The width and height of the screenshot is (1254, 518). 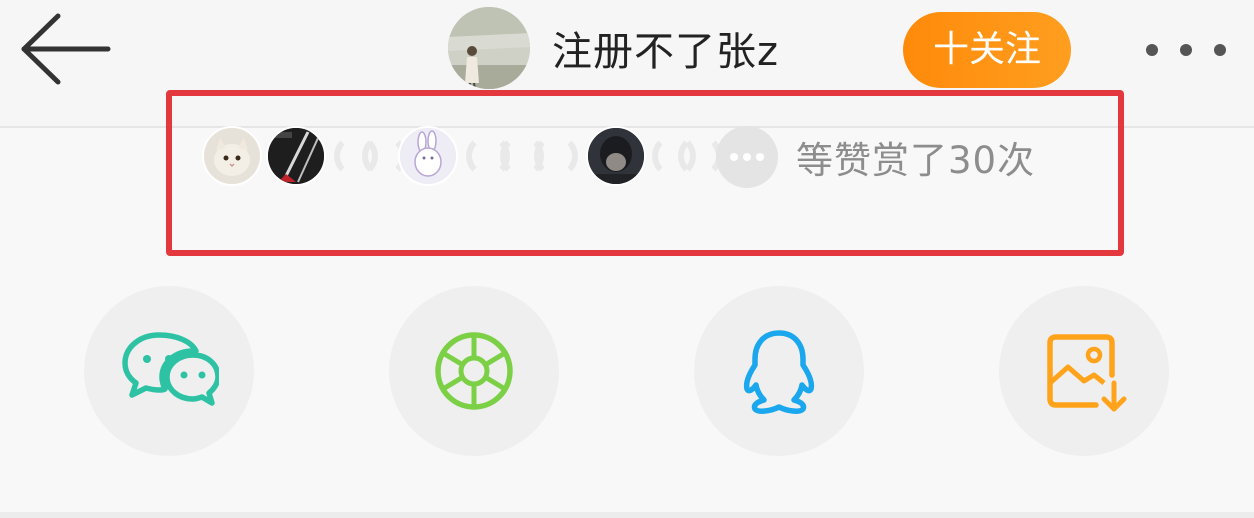 I want to click on share-qq-button, so click(x=779, y=371).